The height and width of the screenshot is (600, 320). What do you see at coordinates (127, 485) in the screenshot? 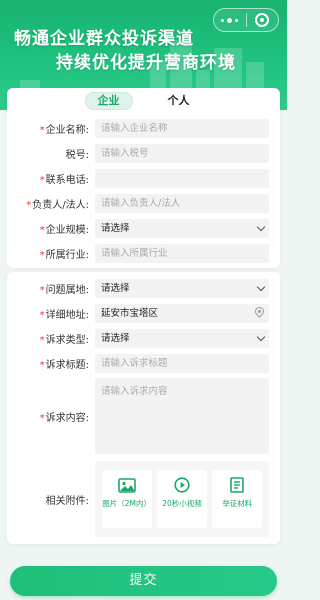
I see `image-icon` at bounding box center [127, 485].